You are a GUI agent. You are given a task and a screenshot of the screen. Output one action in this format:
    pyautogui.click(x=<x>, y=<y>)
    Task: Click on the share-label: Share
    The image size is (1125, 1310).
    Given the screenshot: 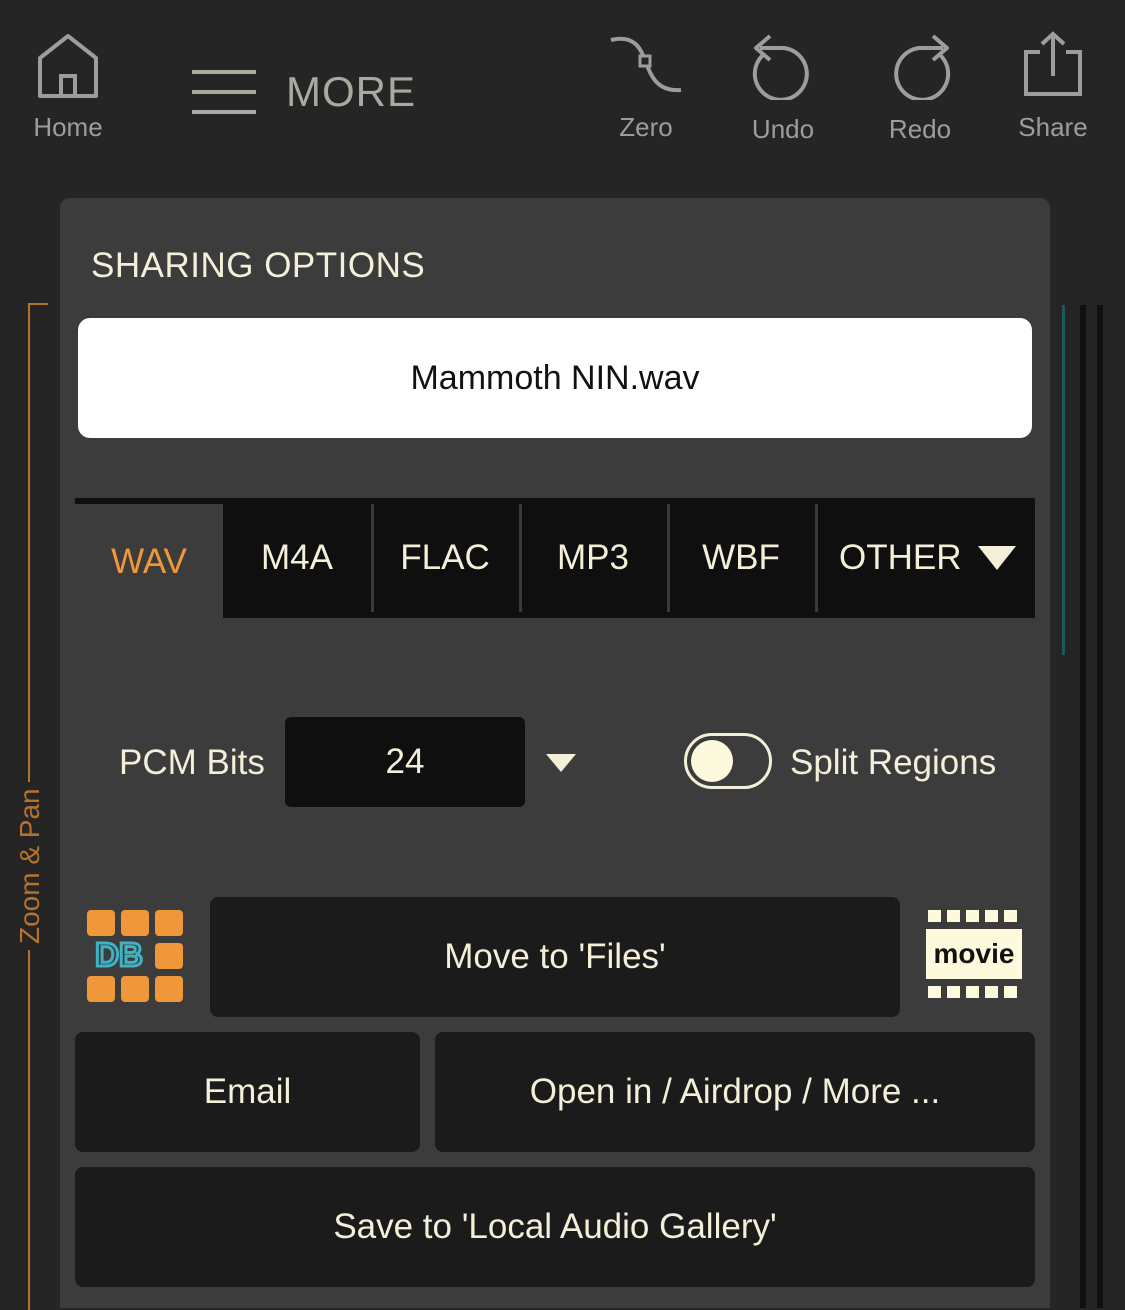 What is the action you would take?
    pyautogui.click(x=1053, y=127)
    